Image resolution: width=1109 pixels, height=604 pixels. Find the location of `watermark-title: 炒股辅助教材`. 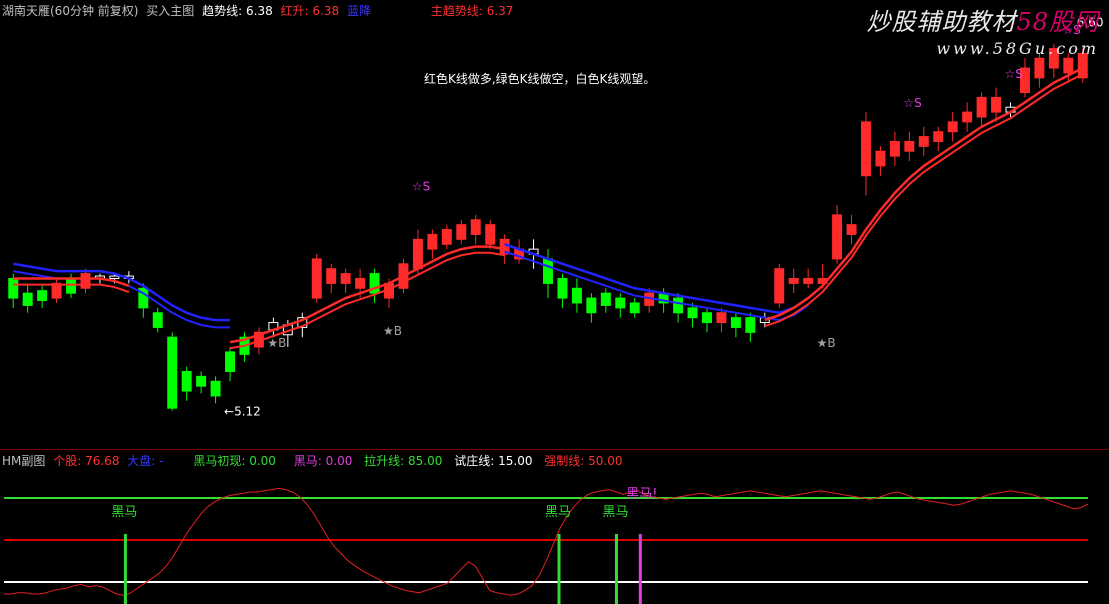

watermark-title: 炒股辅助教材 is located at coordinates (941, 22).